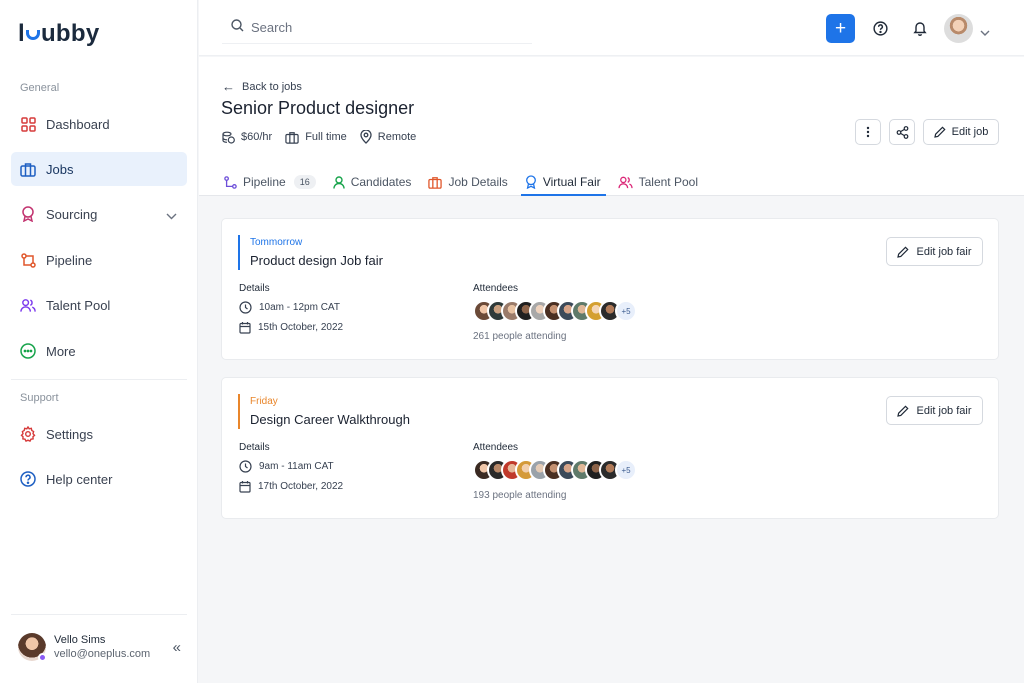  Describe the element at coordinates (40, 88) in the screenshot. I see `section-label-general: General` at that location.